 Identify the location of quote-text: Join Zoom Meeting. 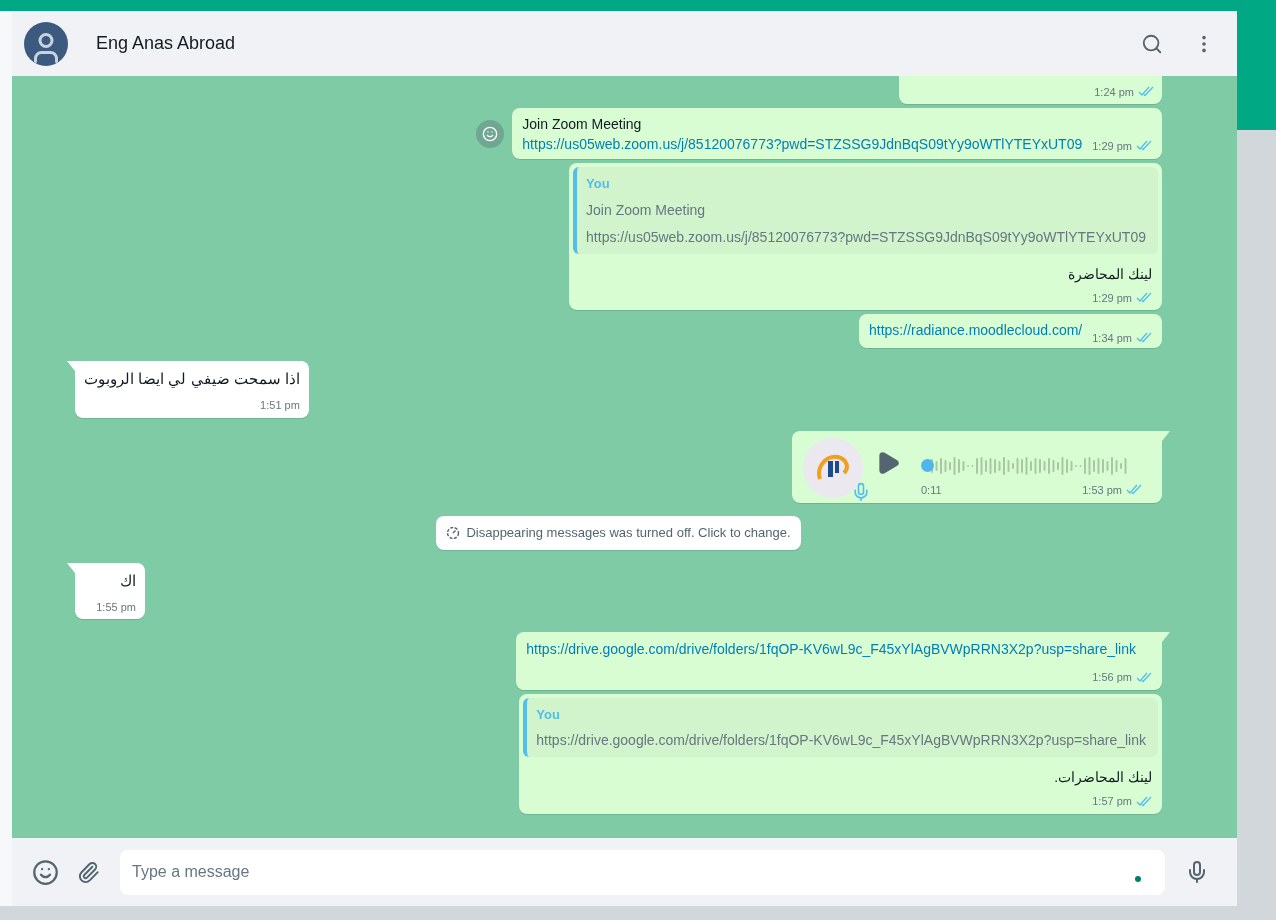
(646, 210).